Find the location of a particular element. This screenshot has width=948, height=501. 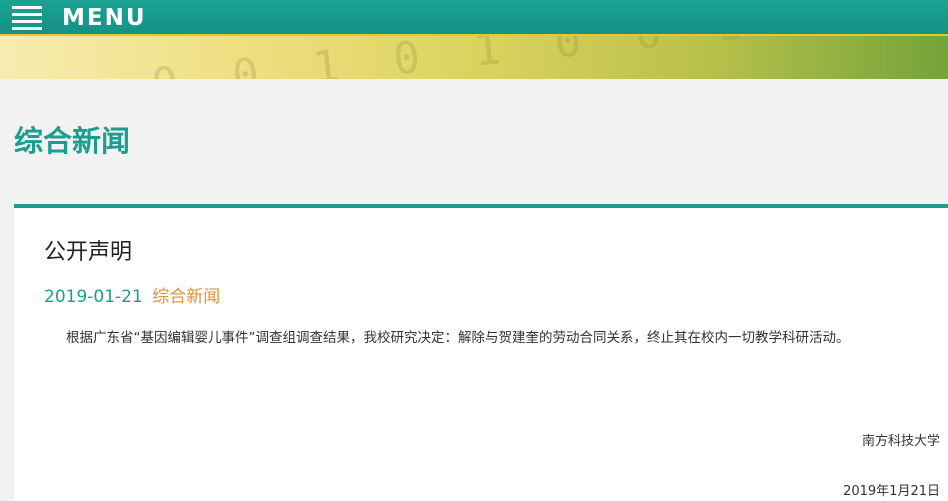

hamburger-icon is located at coordinates (27, 18).